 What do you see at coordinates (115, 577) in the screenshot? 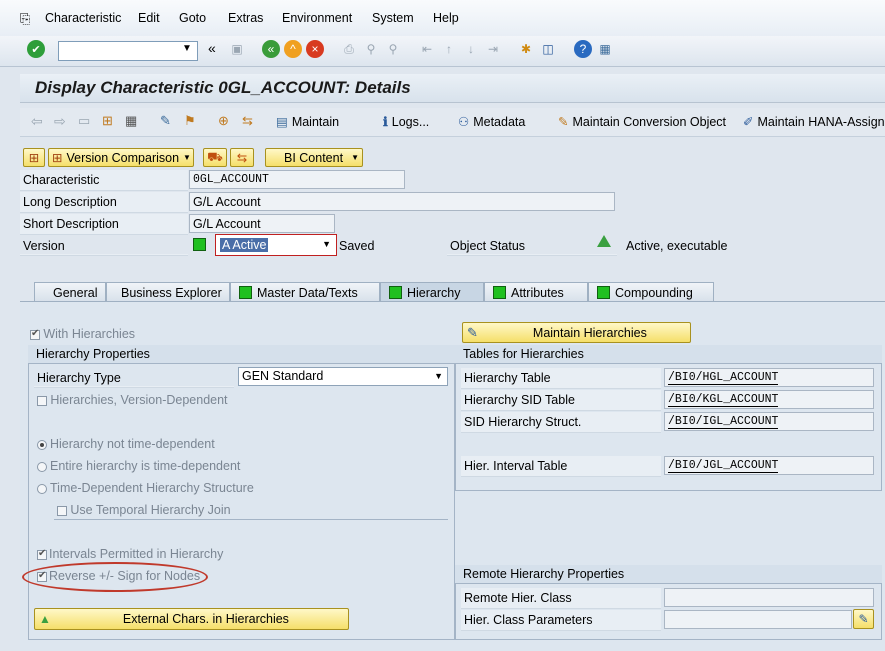
I see `highlight-annotation` at bounding box center [115, 577].